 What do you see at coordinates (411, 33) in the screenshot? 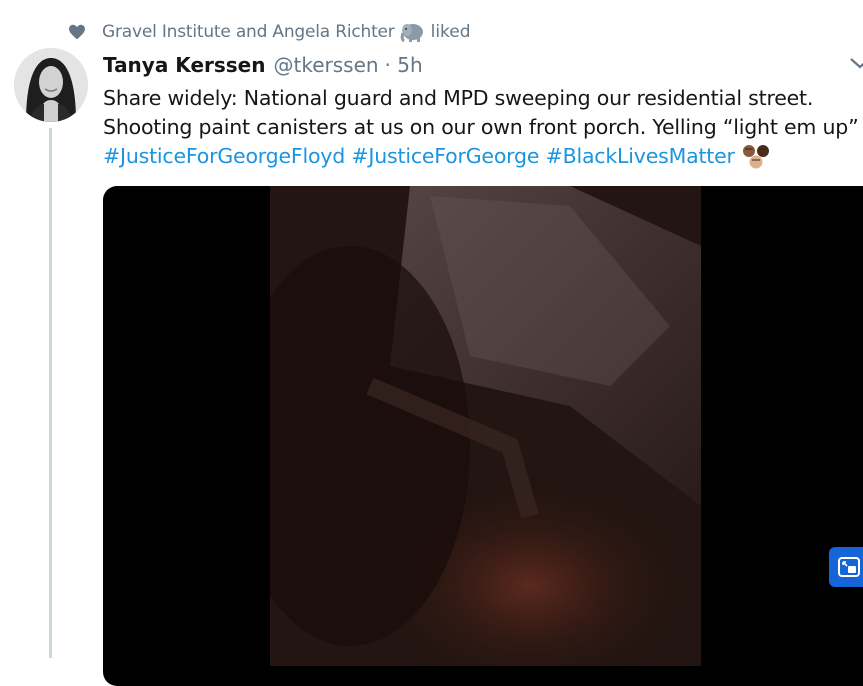
I see `elephant-icon` at bounding box center [411, 33].